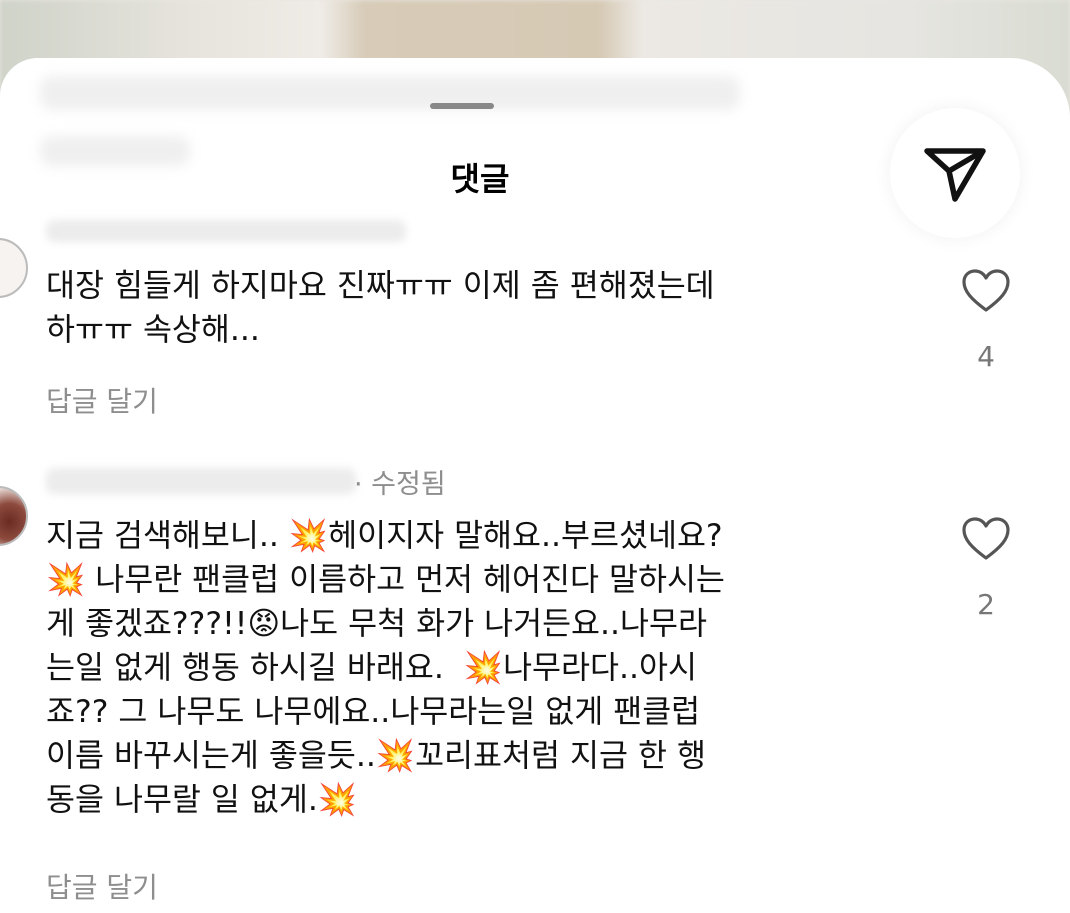 The width and height of the screenshot is (1070, 913). Describe the element at coordinates (400, 484) in the screenshot. I see `edited-label: · 수정됨` at that location.